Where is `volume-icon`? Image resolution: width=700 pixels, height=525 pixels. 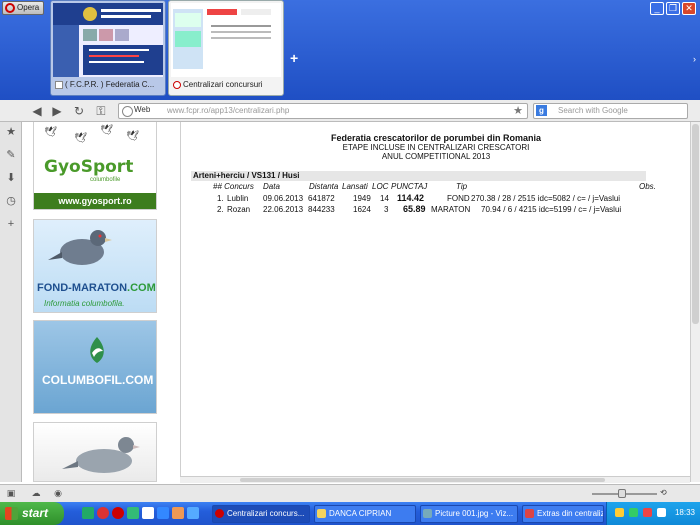
volume-icon is located at coordinates (661, 512).